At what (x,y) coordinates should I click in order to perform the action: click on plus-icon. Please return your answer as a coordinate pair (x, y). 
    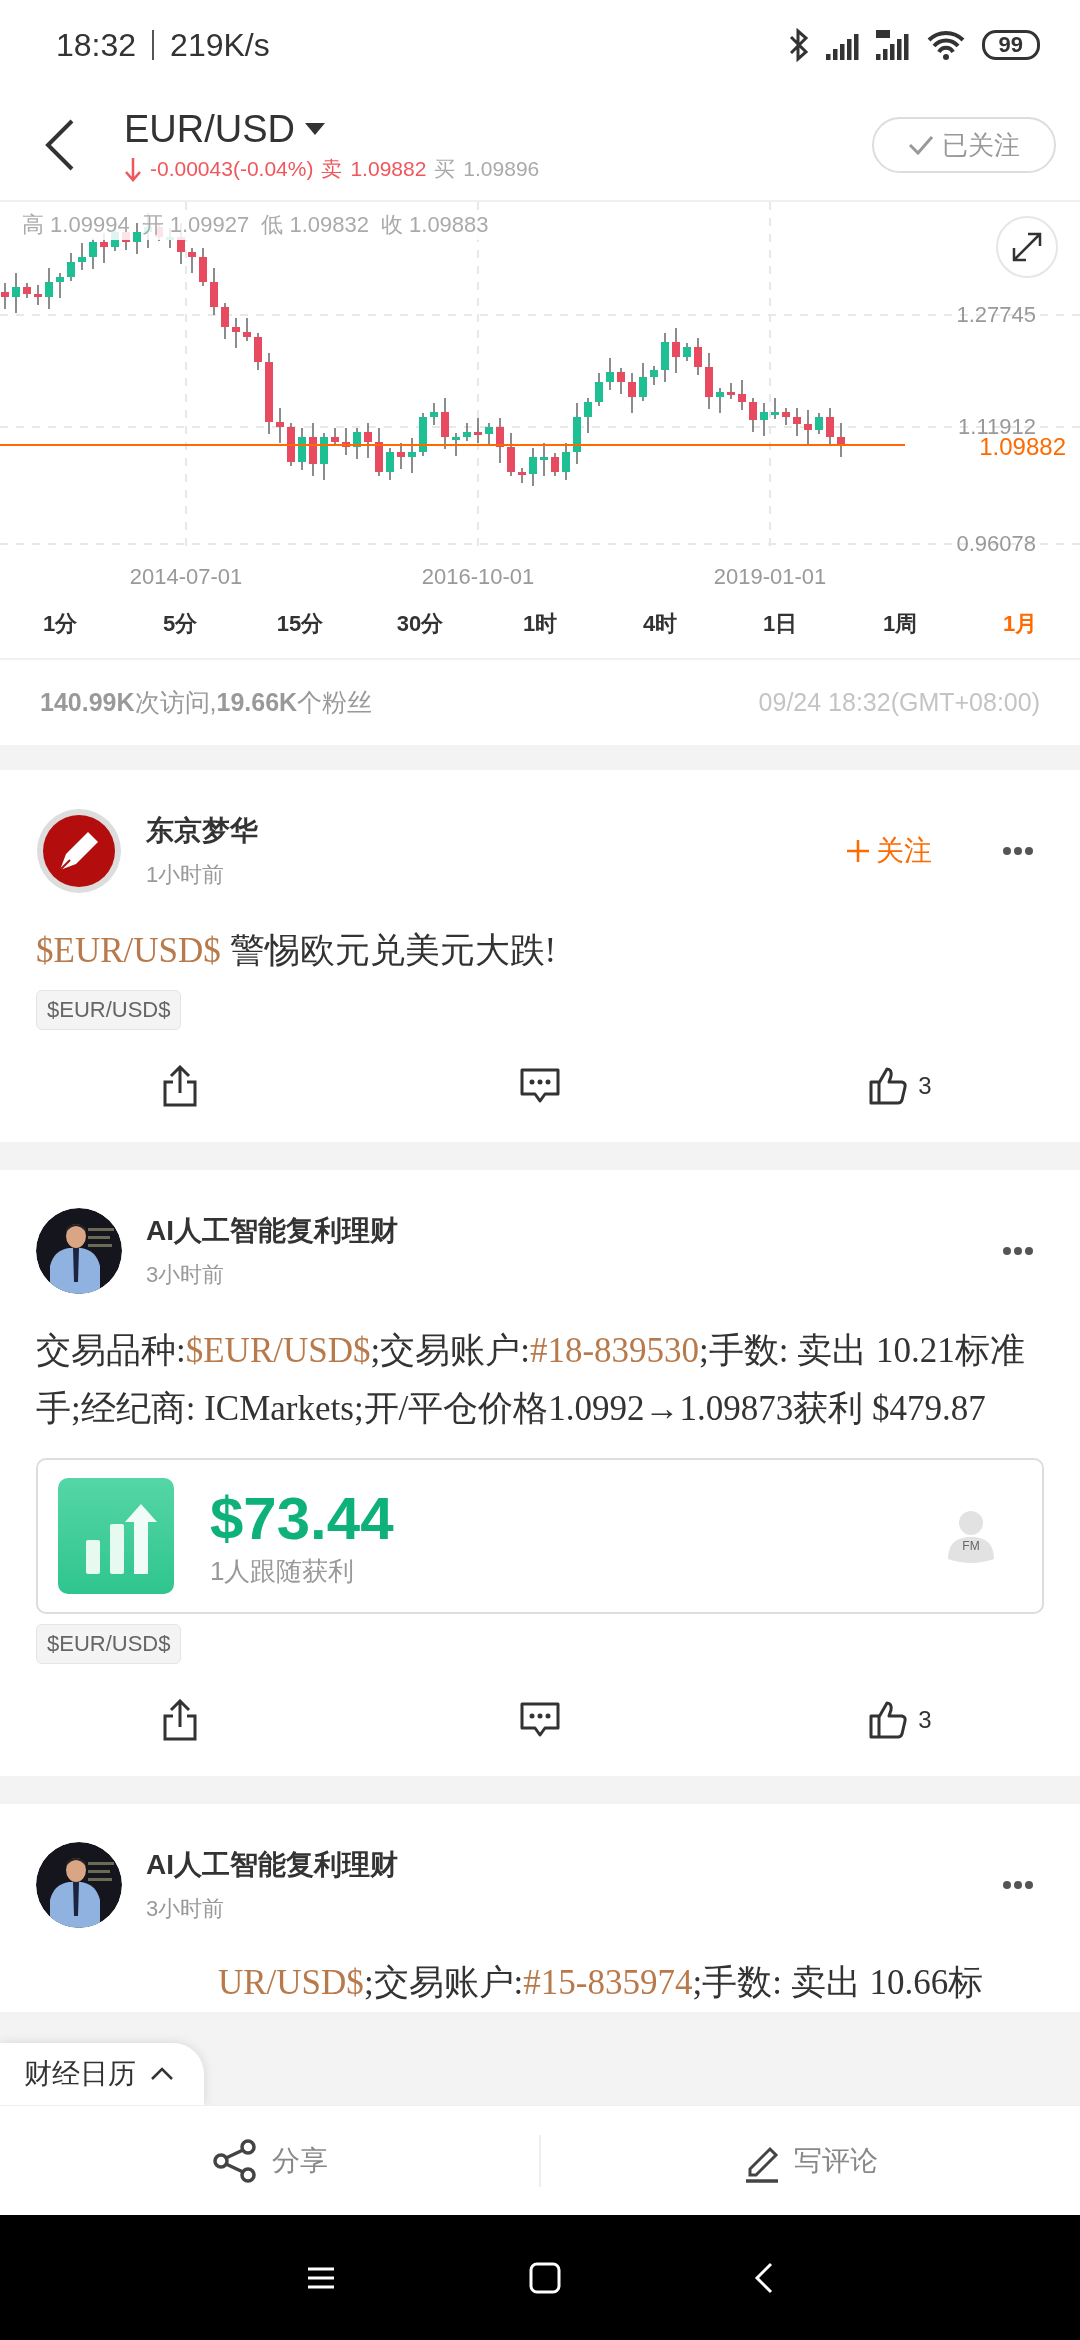
    Looking at the image, I should click on (858, 851).